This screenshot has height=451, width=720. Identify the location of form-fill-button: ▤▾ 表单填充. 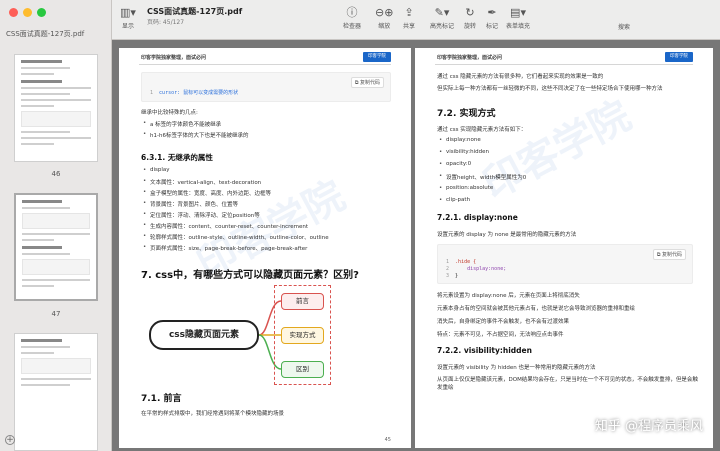
(518, 18).